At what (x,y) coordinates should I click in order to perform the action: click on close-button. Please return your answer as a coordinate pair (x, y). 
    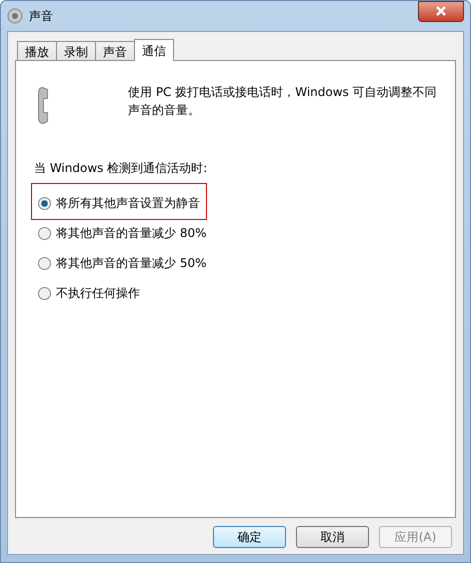
    Looking at the image, I should click on (441, 11).